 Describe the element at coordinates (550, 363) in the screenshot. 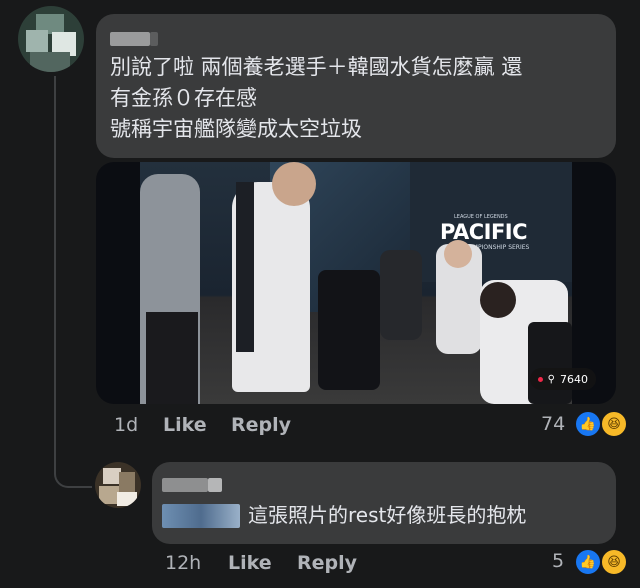

I see `chair-right` at that location.